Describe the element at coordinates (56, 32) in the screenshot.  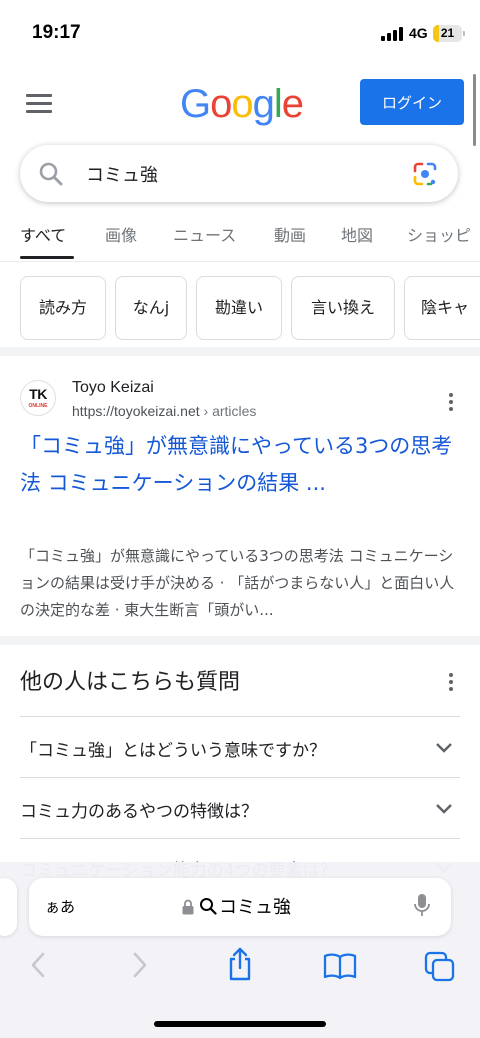
I see `status-time: 19:17` at that location.